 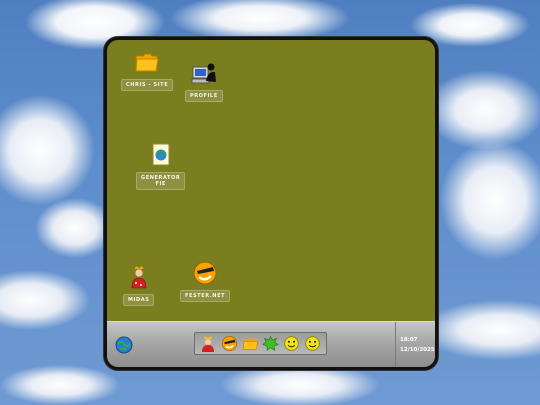 What do you see at coordinates (139, 300) in the screenshot?
I see `desktop-icon-label: MIDAS` at bounding box center [139, 300].